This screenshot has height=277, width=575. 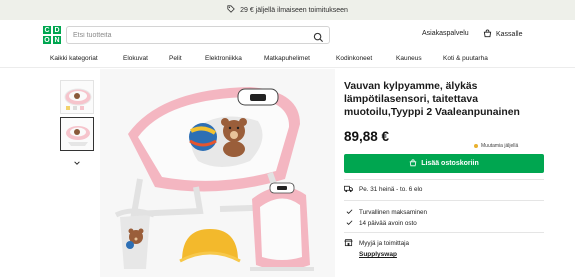 What do you see at coordinates (223, 58) in the screenshot?
I see `nav-item-electronics: Elektroniikka` at bounding box center [223, 58].